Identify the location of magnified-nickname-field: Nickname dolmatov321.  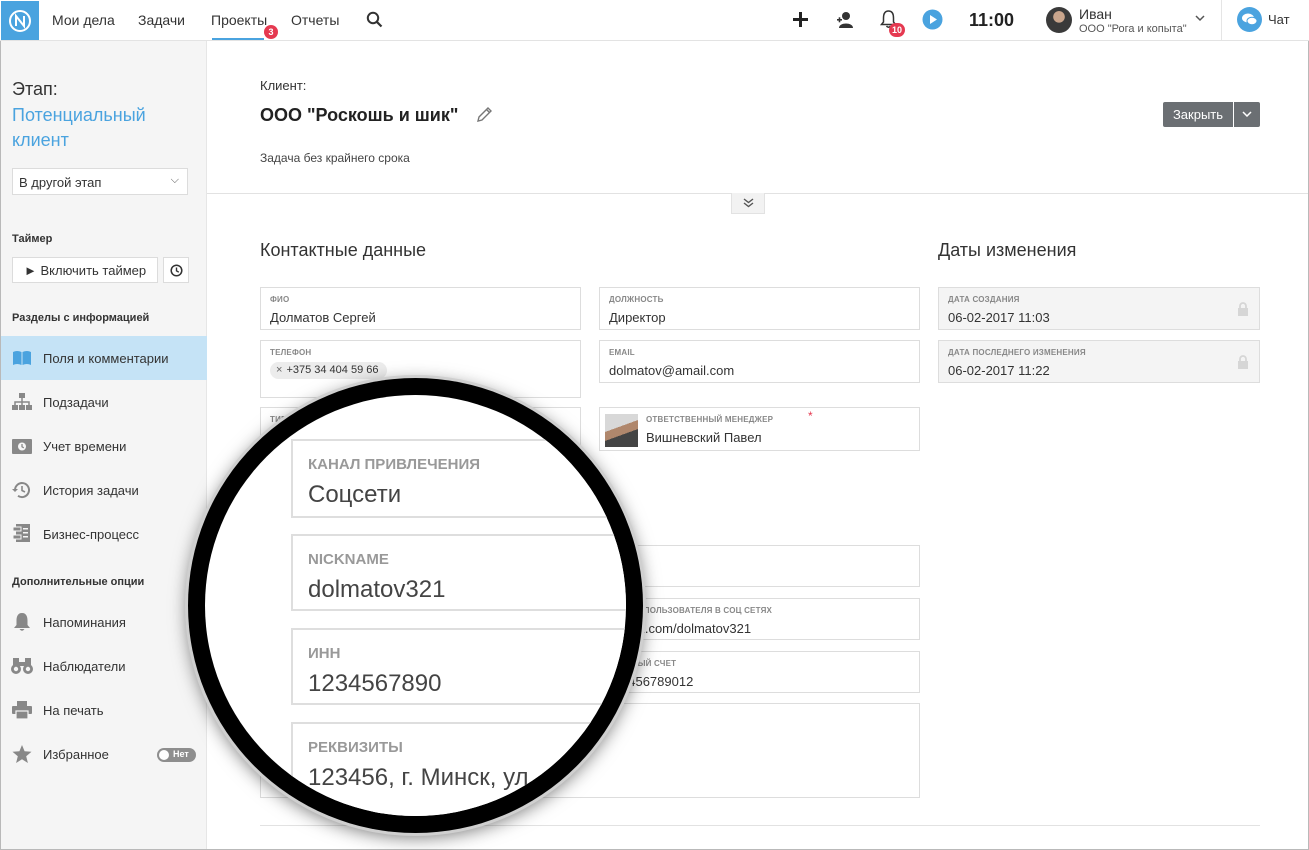
(458, 572).